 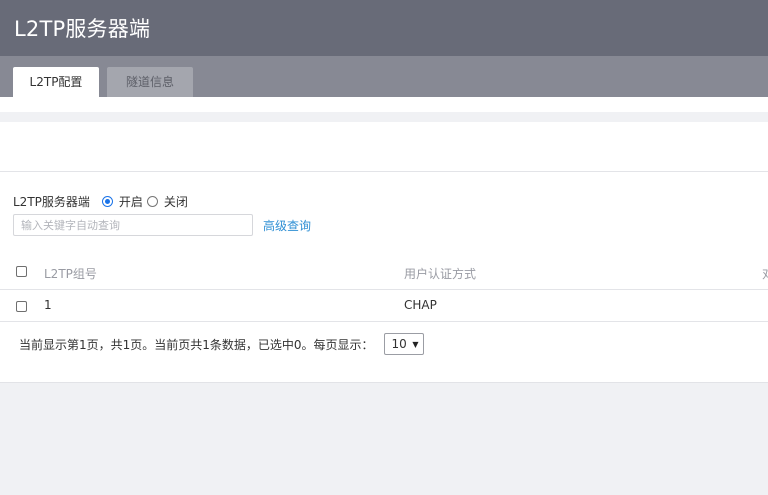 I want to click on server-toggle-row: L2TP服务器端 开启 关闭, so click(x=102, y=201).